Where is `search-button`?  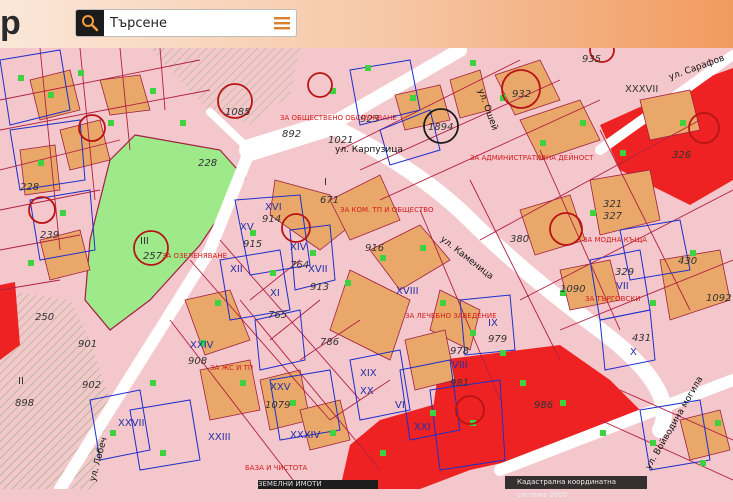
search-button is located at coordinates (90, 23).